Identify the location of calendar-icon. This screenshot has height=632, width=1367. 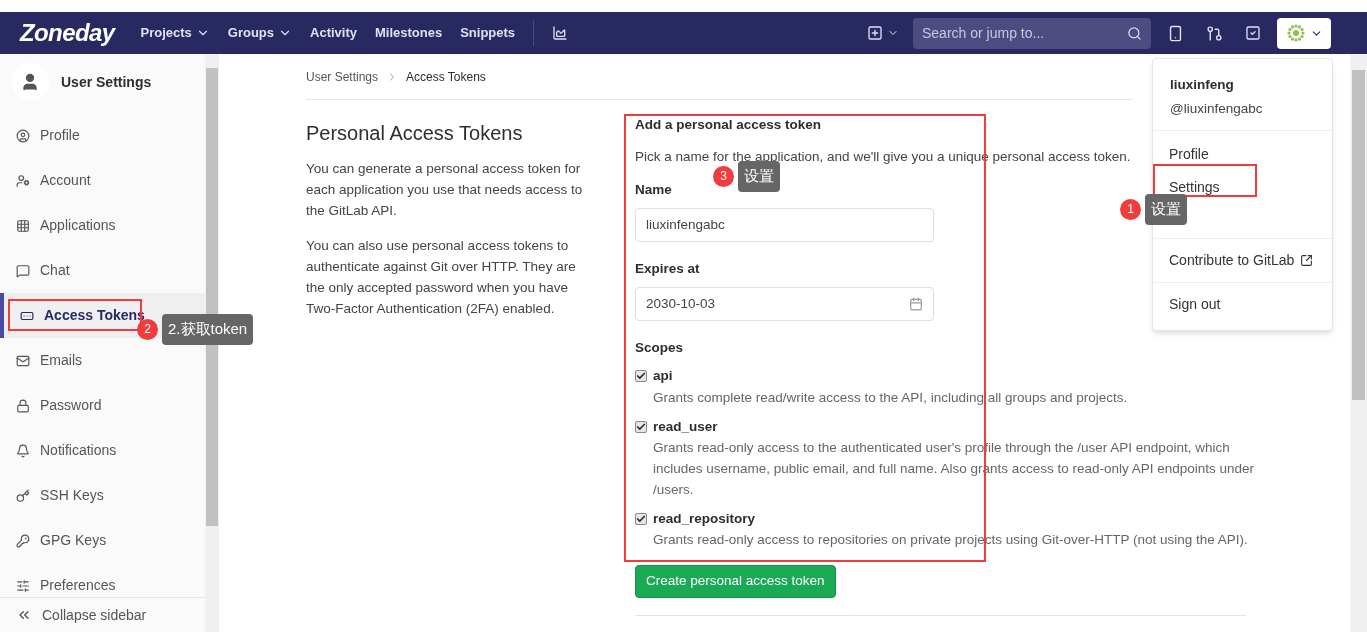
(916, 304).